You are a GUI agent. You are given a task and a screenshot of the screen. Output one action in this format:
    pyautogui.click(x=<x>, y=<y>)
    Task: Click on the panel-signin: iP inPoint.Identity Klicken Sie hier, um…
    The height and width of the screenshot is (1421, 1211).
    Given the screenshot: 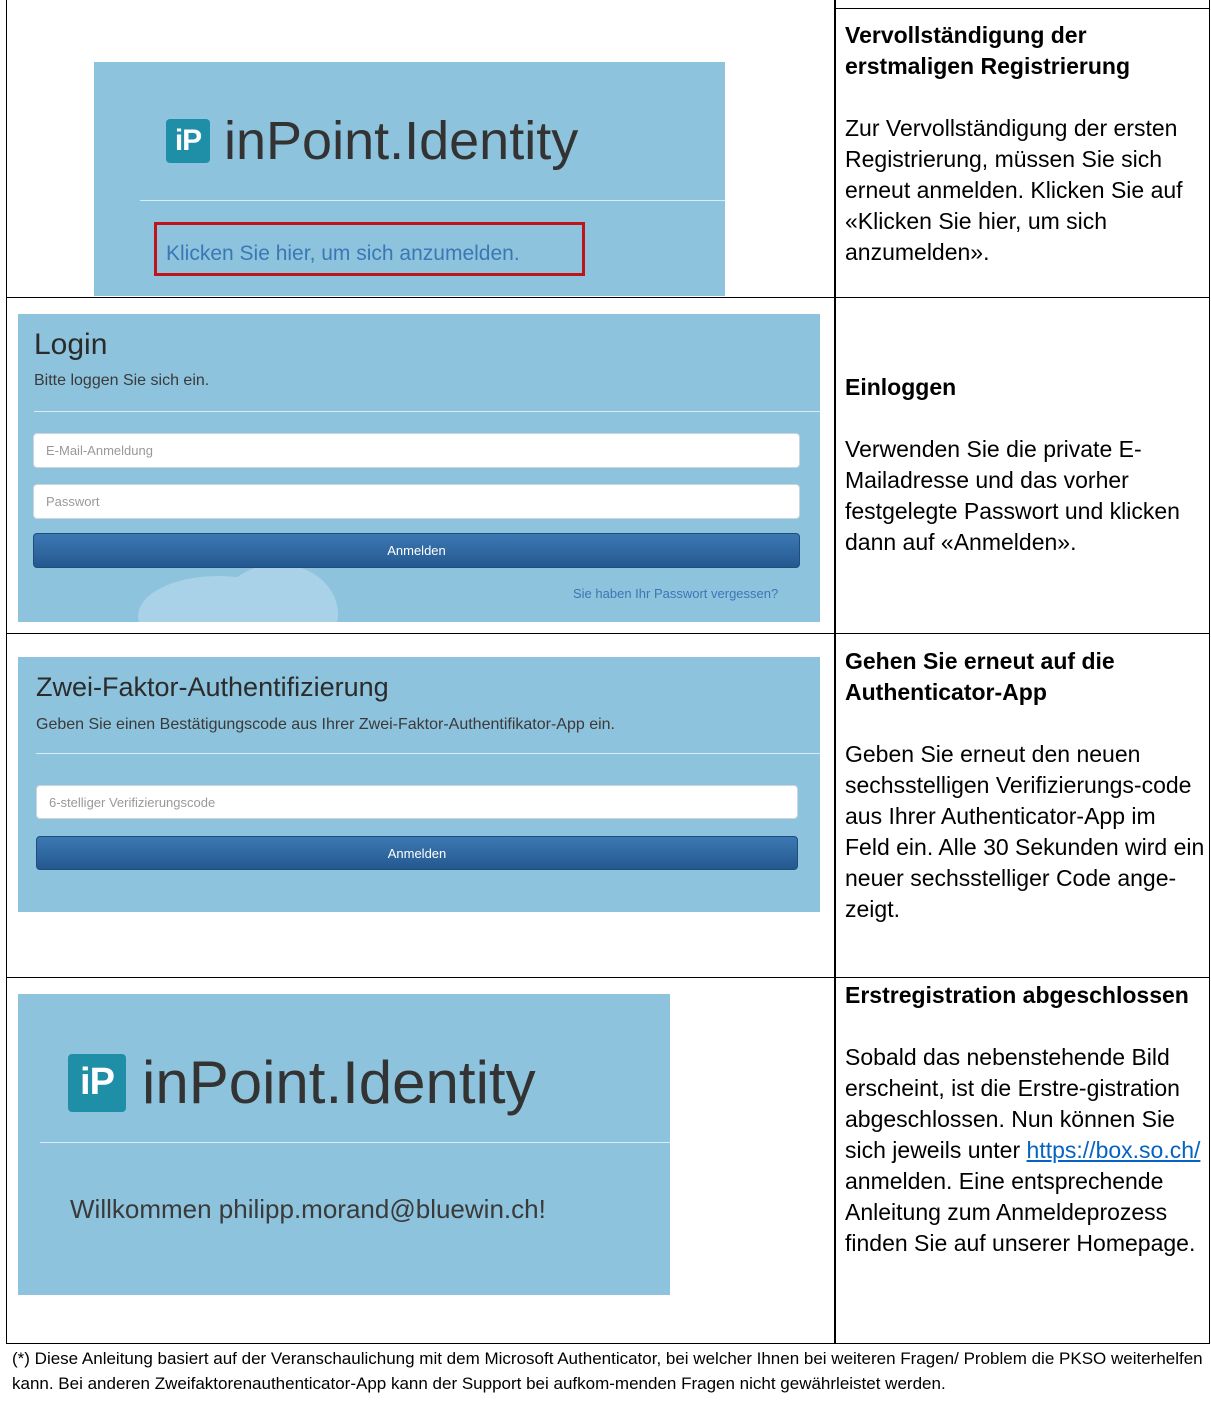 What is the action you would take?
    pyautogui.click(x=409, y=179)
    